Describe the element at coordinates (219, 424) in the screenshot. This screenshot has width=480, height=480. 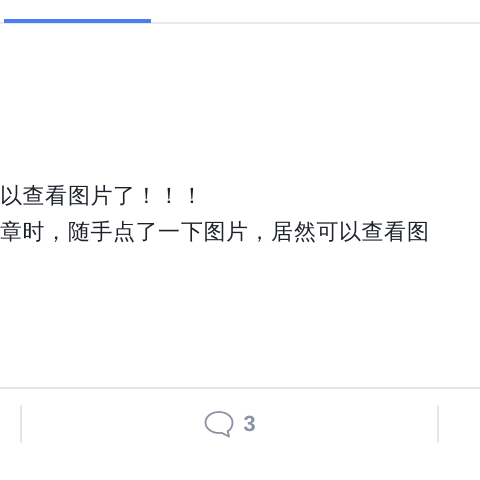
I see `comment-icon` at that location.